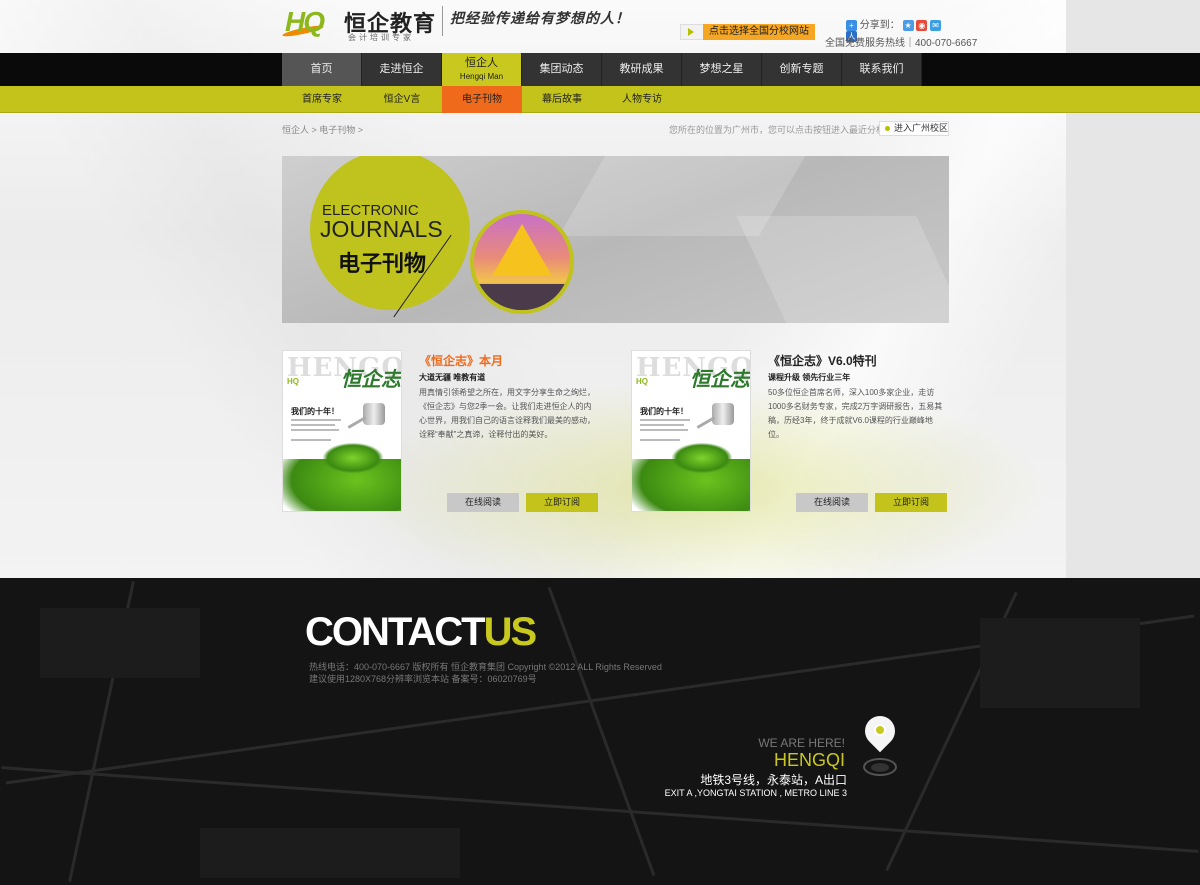 The width and height of the screenshot is (1200, 885). What do you see at coordinates (381, 37) in the screenshot?
I see `logo-subtitle: 会计培训专家` at bounding box center [381, 37].